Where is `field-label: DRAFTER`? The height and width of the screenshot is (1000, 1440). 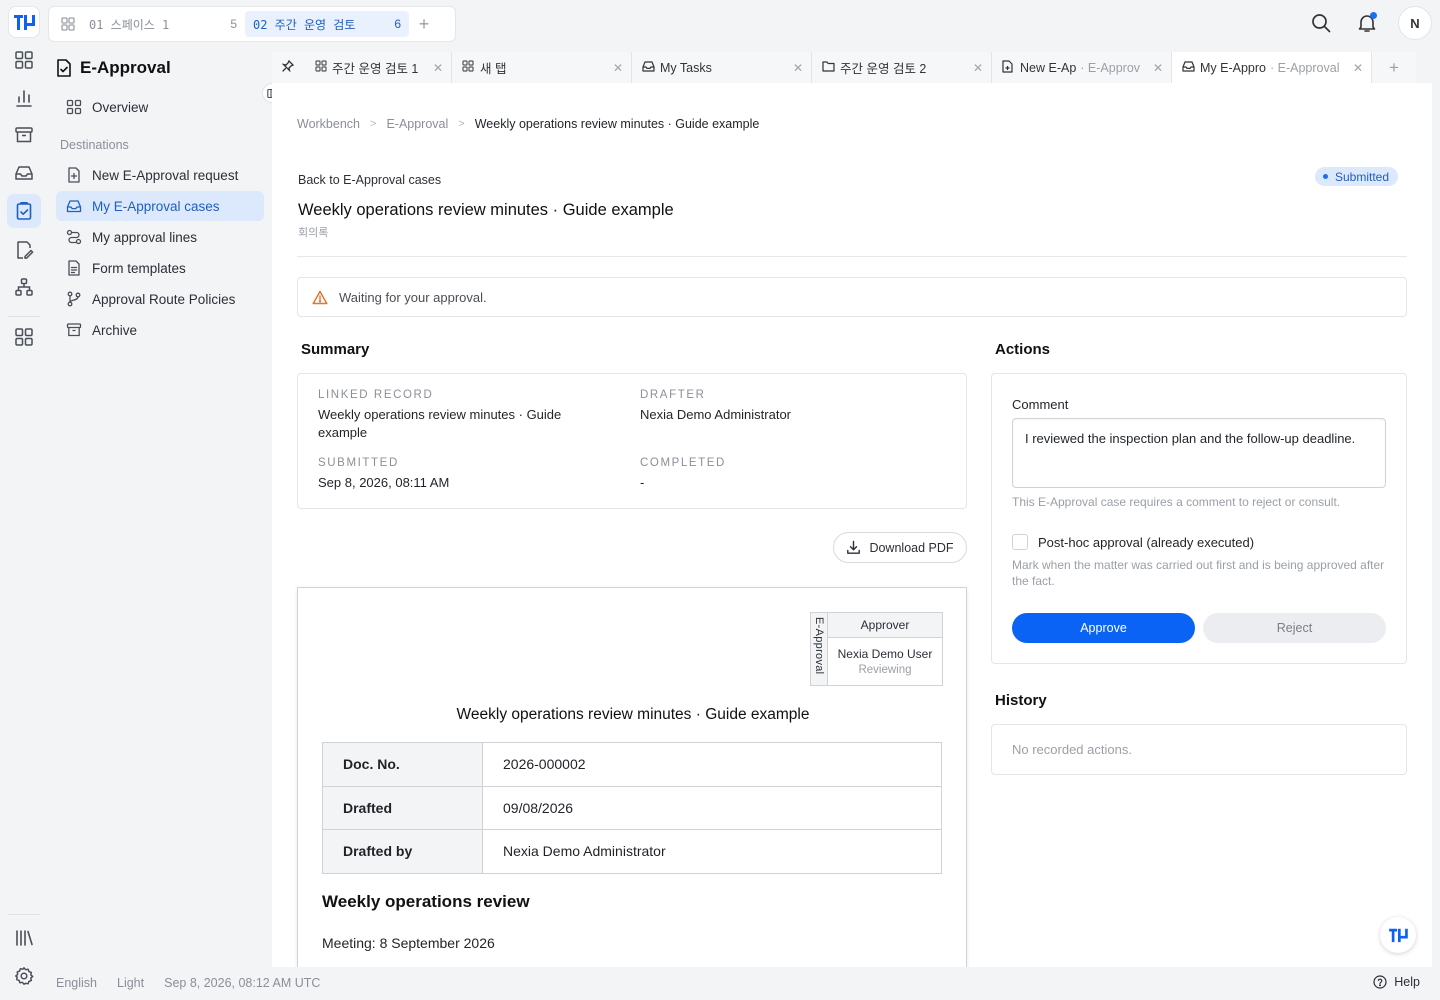 field-label: DRAFTER is located at coordinates (673, 395).